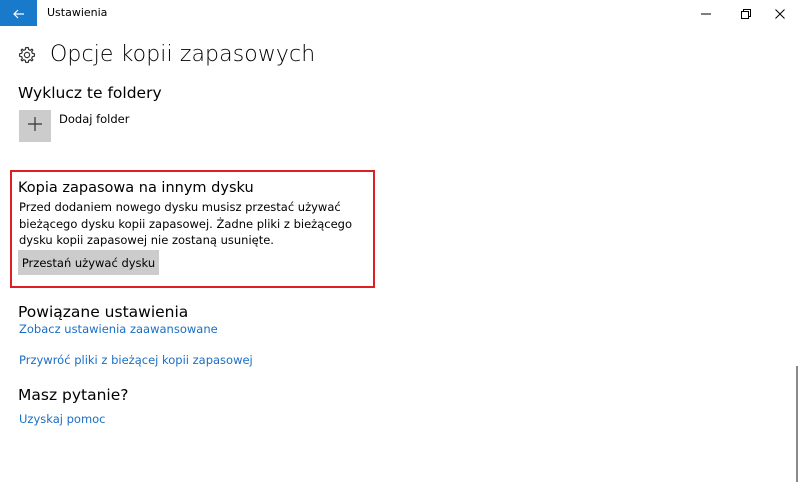 This screenshot has width=800, height=483. I want to click on other-drive-heading: Kopia zapasowa na innym dysku, so click(136, 188).